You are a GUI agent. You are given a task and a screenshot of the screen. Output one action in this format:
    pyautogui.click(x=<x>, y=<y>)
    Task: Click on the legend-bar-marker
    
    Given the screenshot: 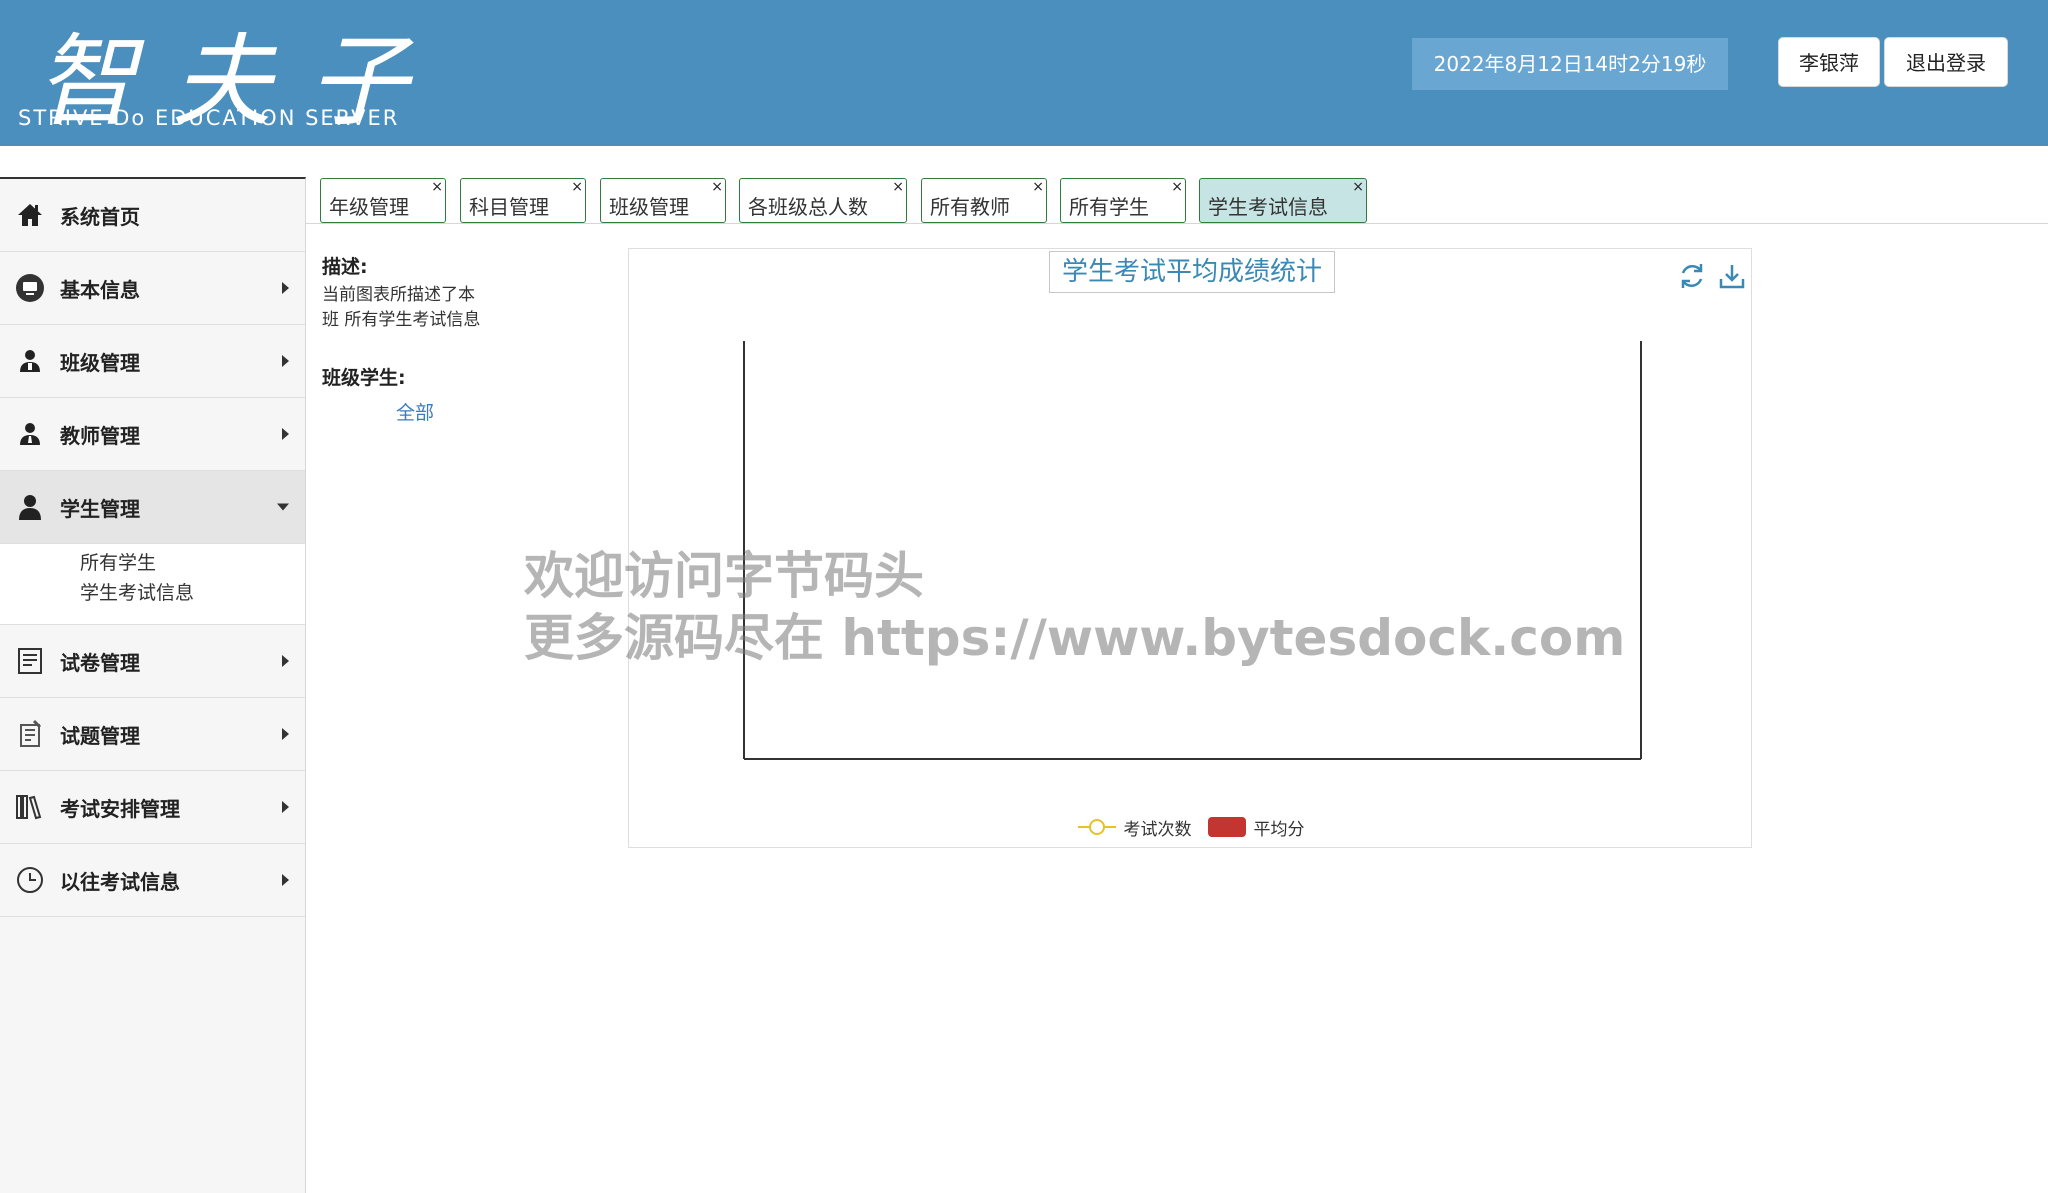 What is the action you would take?
    pyautogui.click(x=1226, y=827)
    